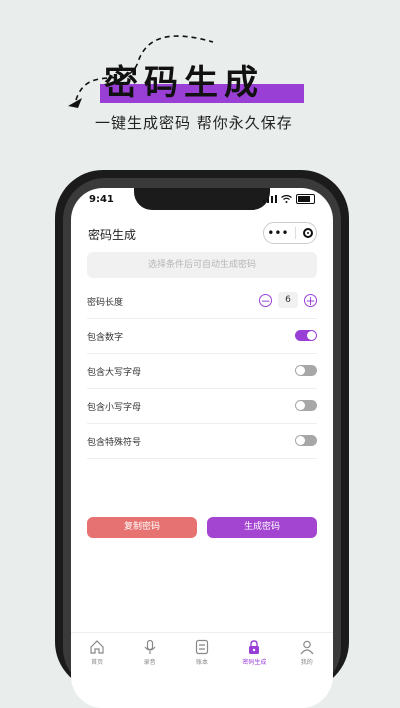 This screenshot has height=708, width=400. Describe the element at coordinates (97, 662) in the screenshot. I see `tab-label: 首页` at that location.